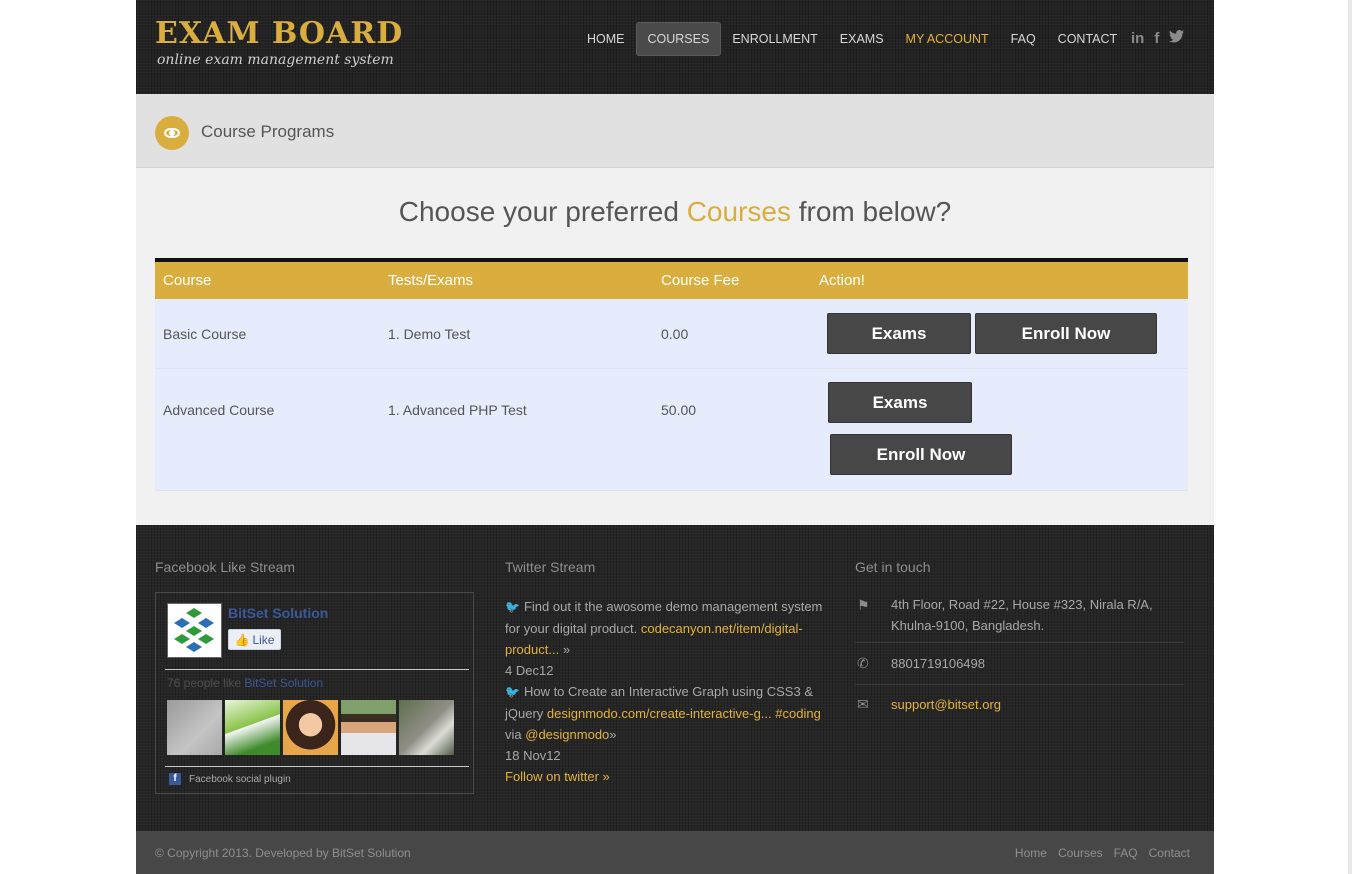  Describe the element at coordinates (1037, 704) in the screenshot. I see `contact-email-wrap: support@bitset.org` at that location.